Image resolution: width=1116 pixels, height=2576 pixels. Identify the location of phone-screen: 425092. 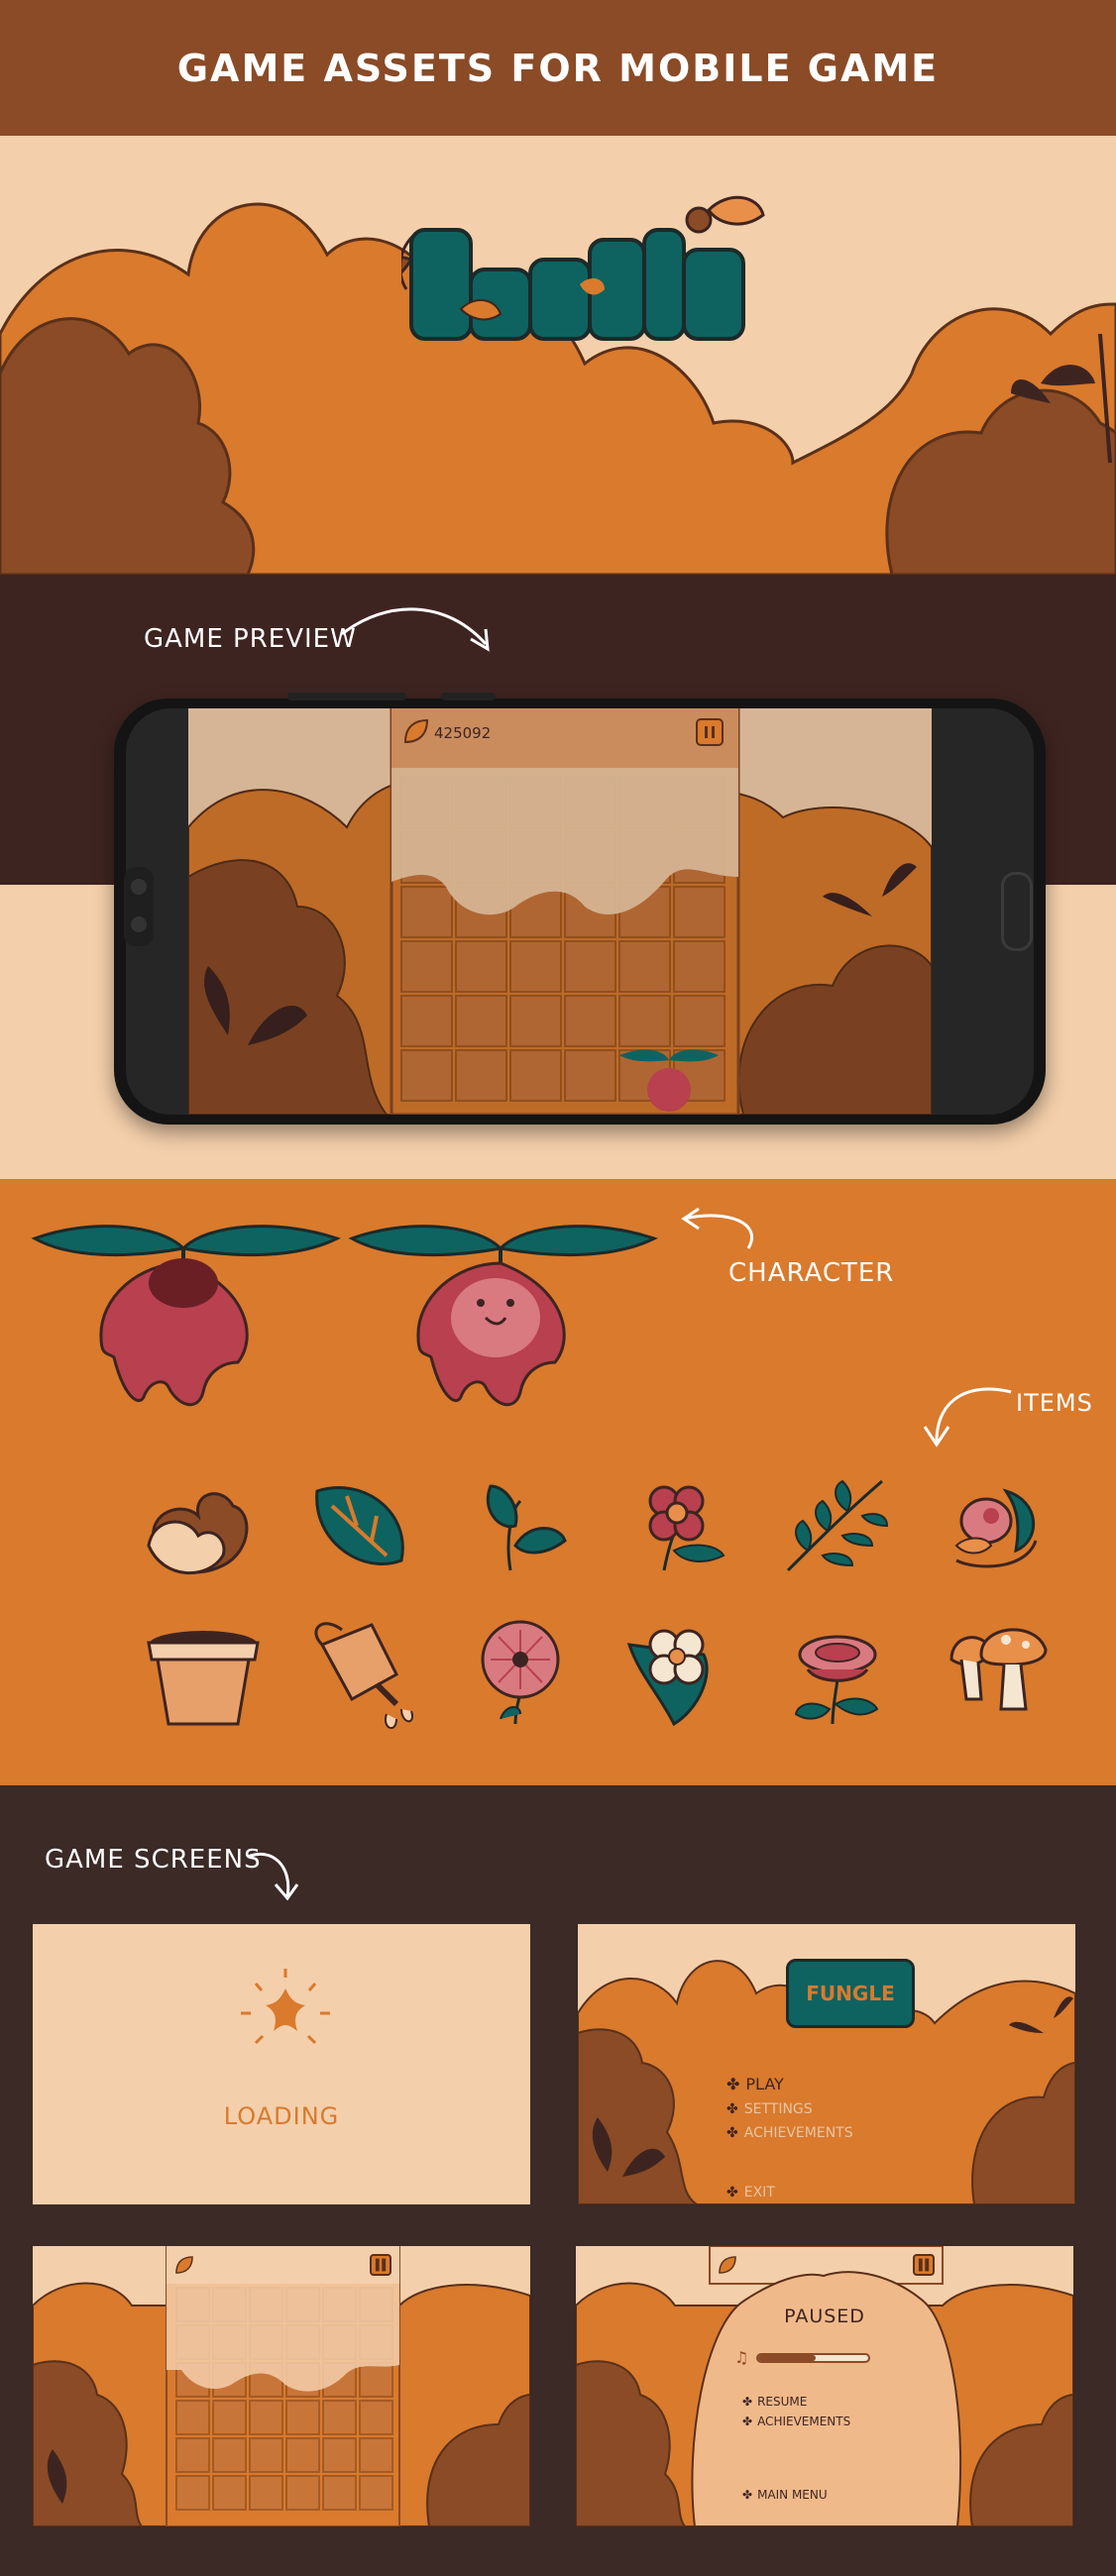
(560, 912).